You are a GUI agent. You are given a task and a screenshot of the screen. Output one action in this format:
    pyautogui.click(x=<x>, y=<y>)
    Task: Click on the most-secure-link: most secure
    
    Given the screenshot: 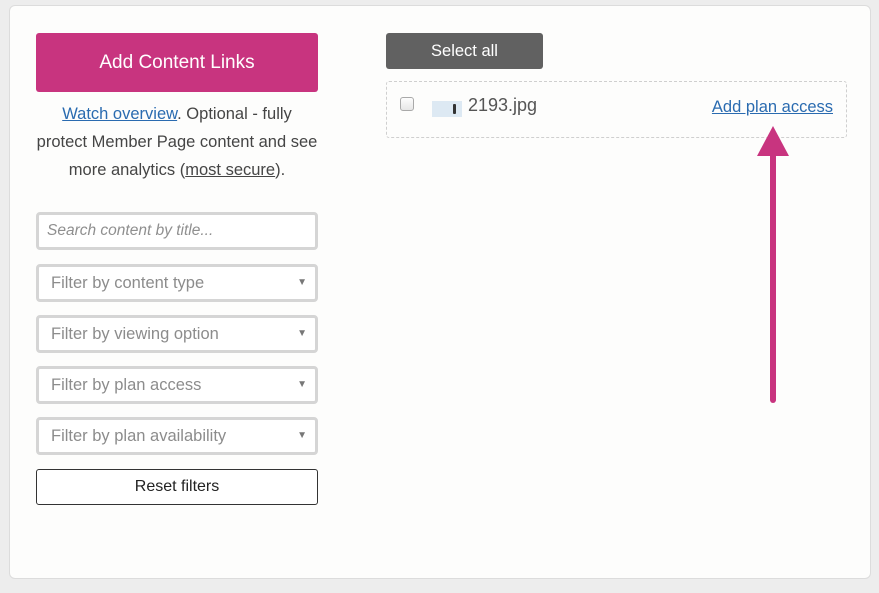 What is the action you would take?
    pyautogui.click(x=230, y=170)
    